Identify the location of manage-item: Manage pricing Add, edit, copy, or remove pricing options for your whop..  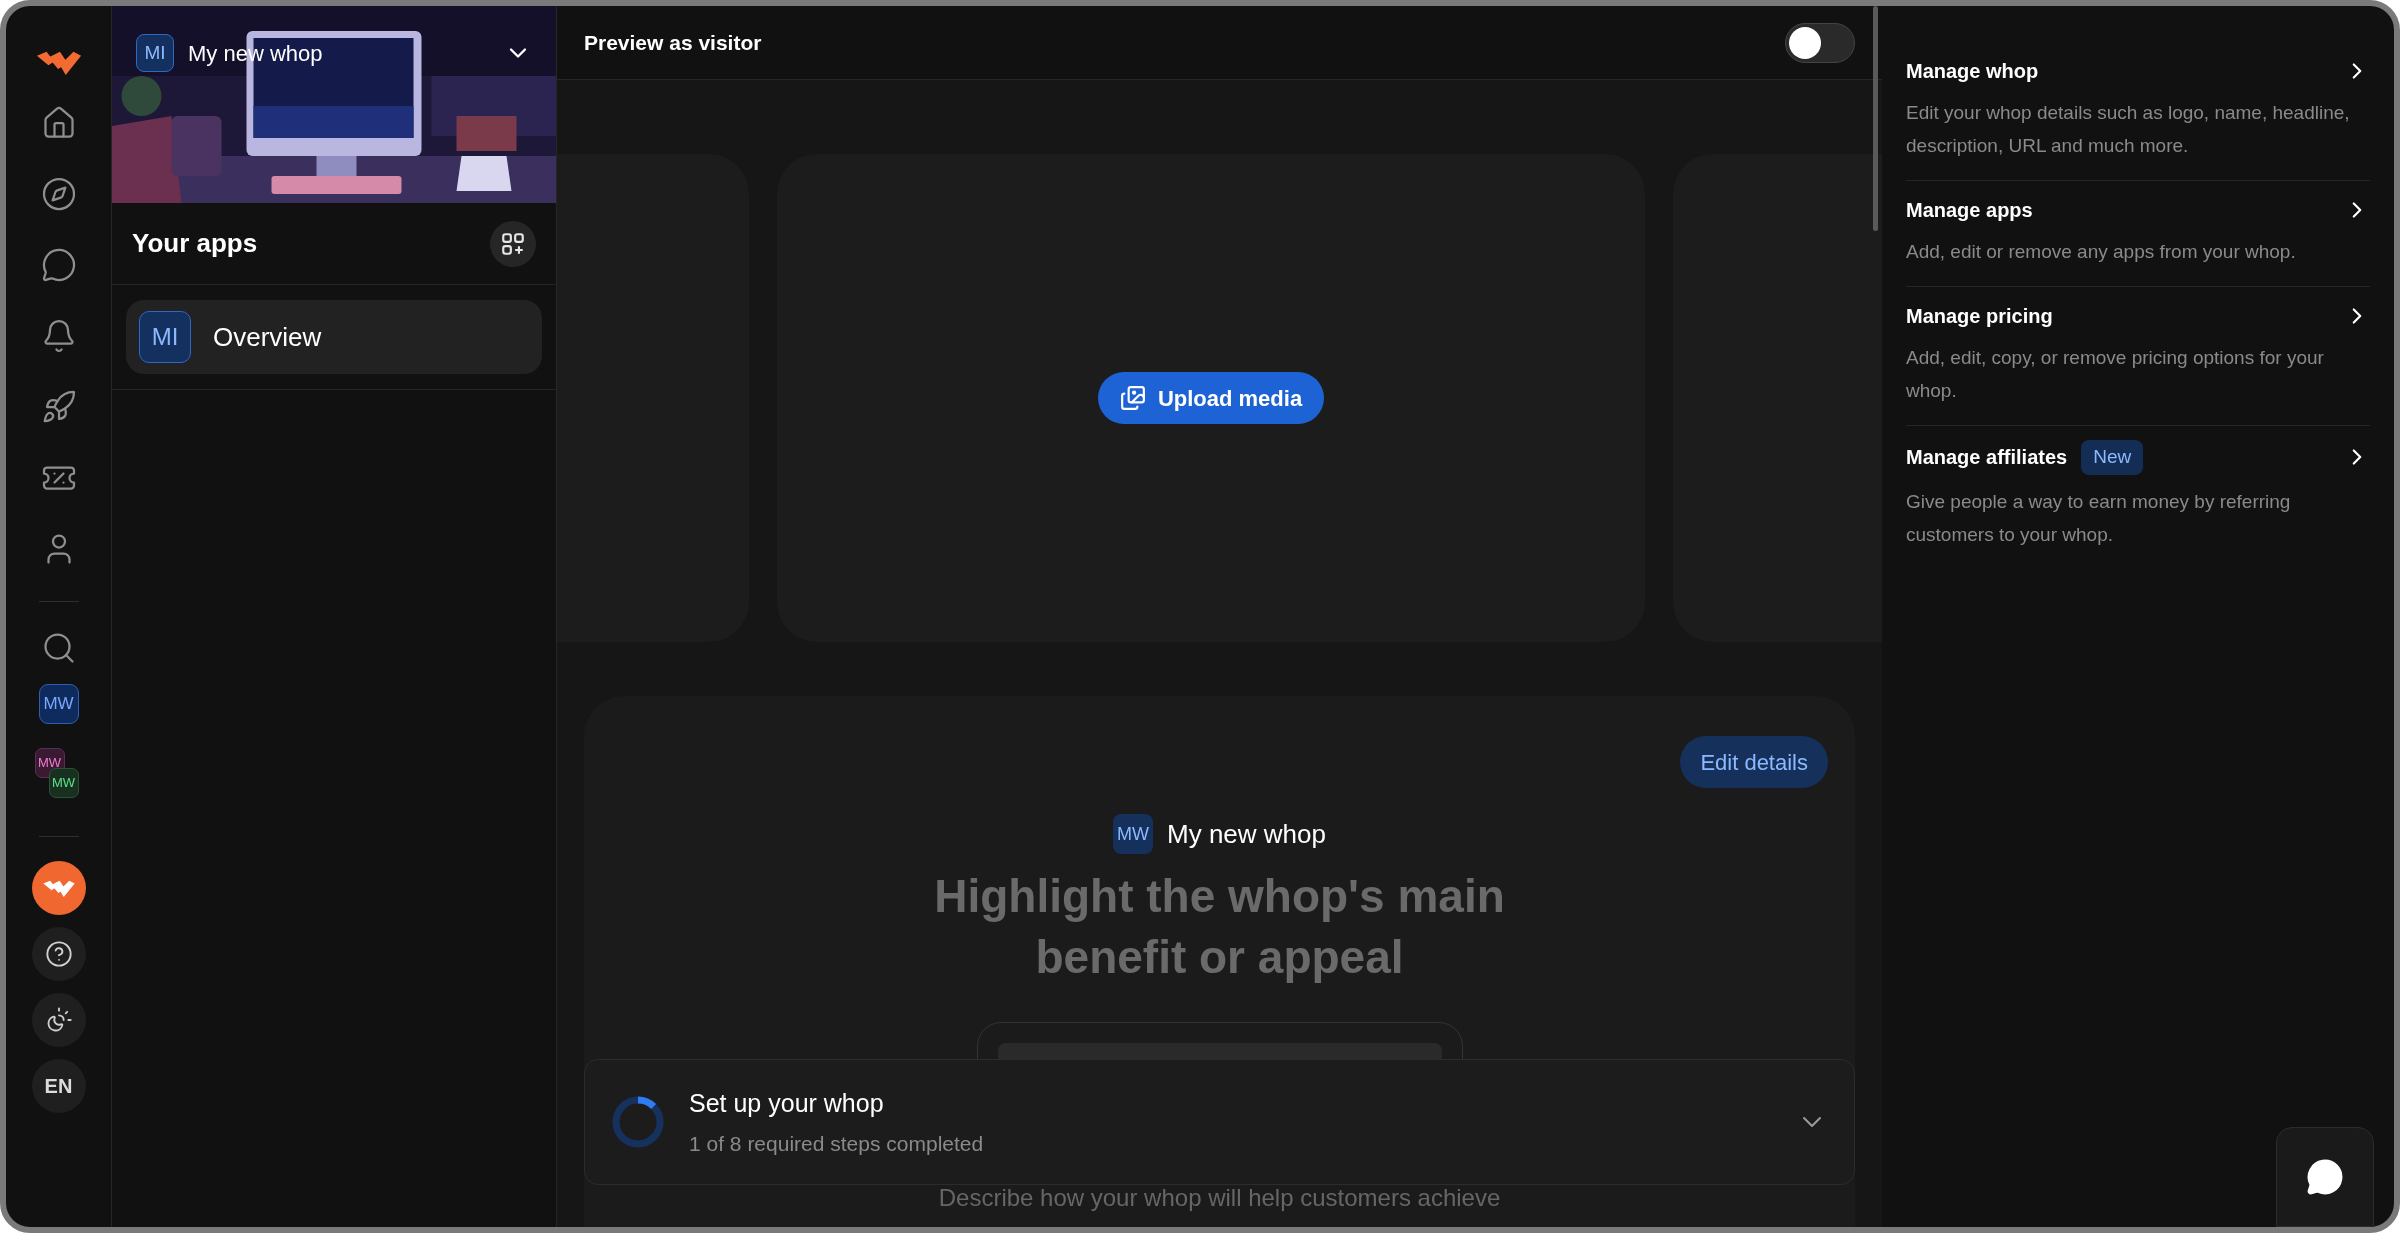
(2138, 356).